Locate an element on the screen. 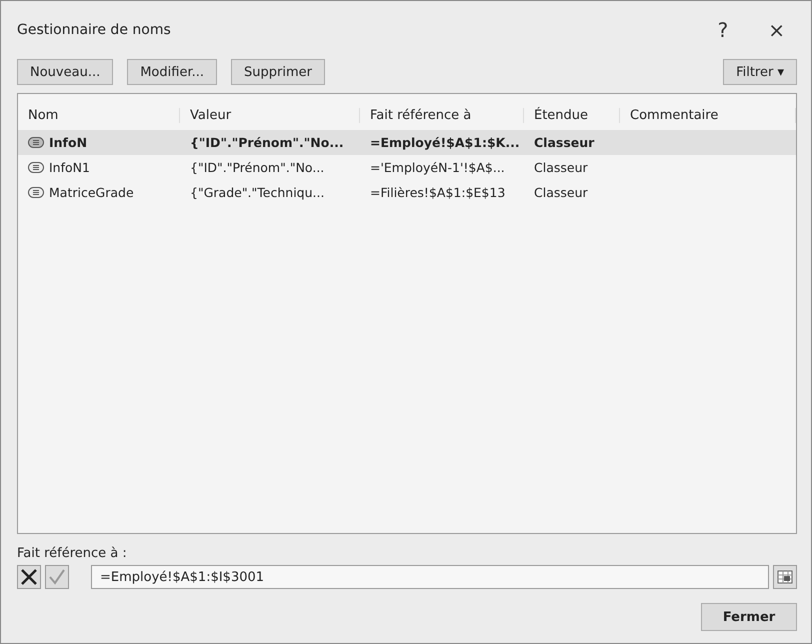  table-cell-text: =Filières!$A$1:$E$13 is located at coordinates (437, 192).